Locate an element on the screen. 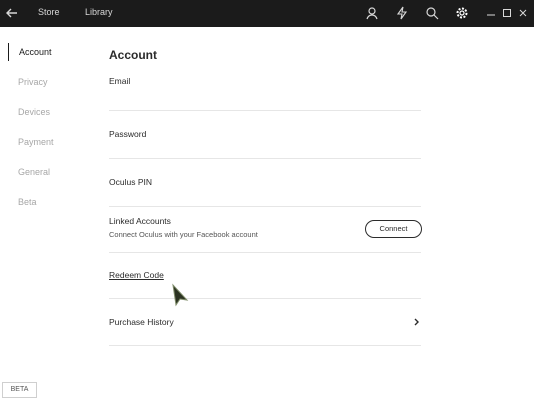 This screenshot has height=400, width=534. back-arrow-icon is located at coordinates (12, 13).